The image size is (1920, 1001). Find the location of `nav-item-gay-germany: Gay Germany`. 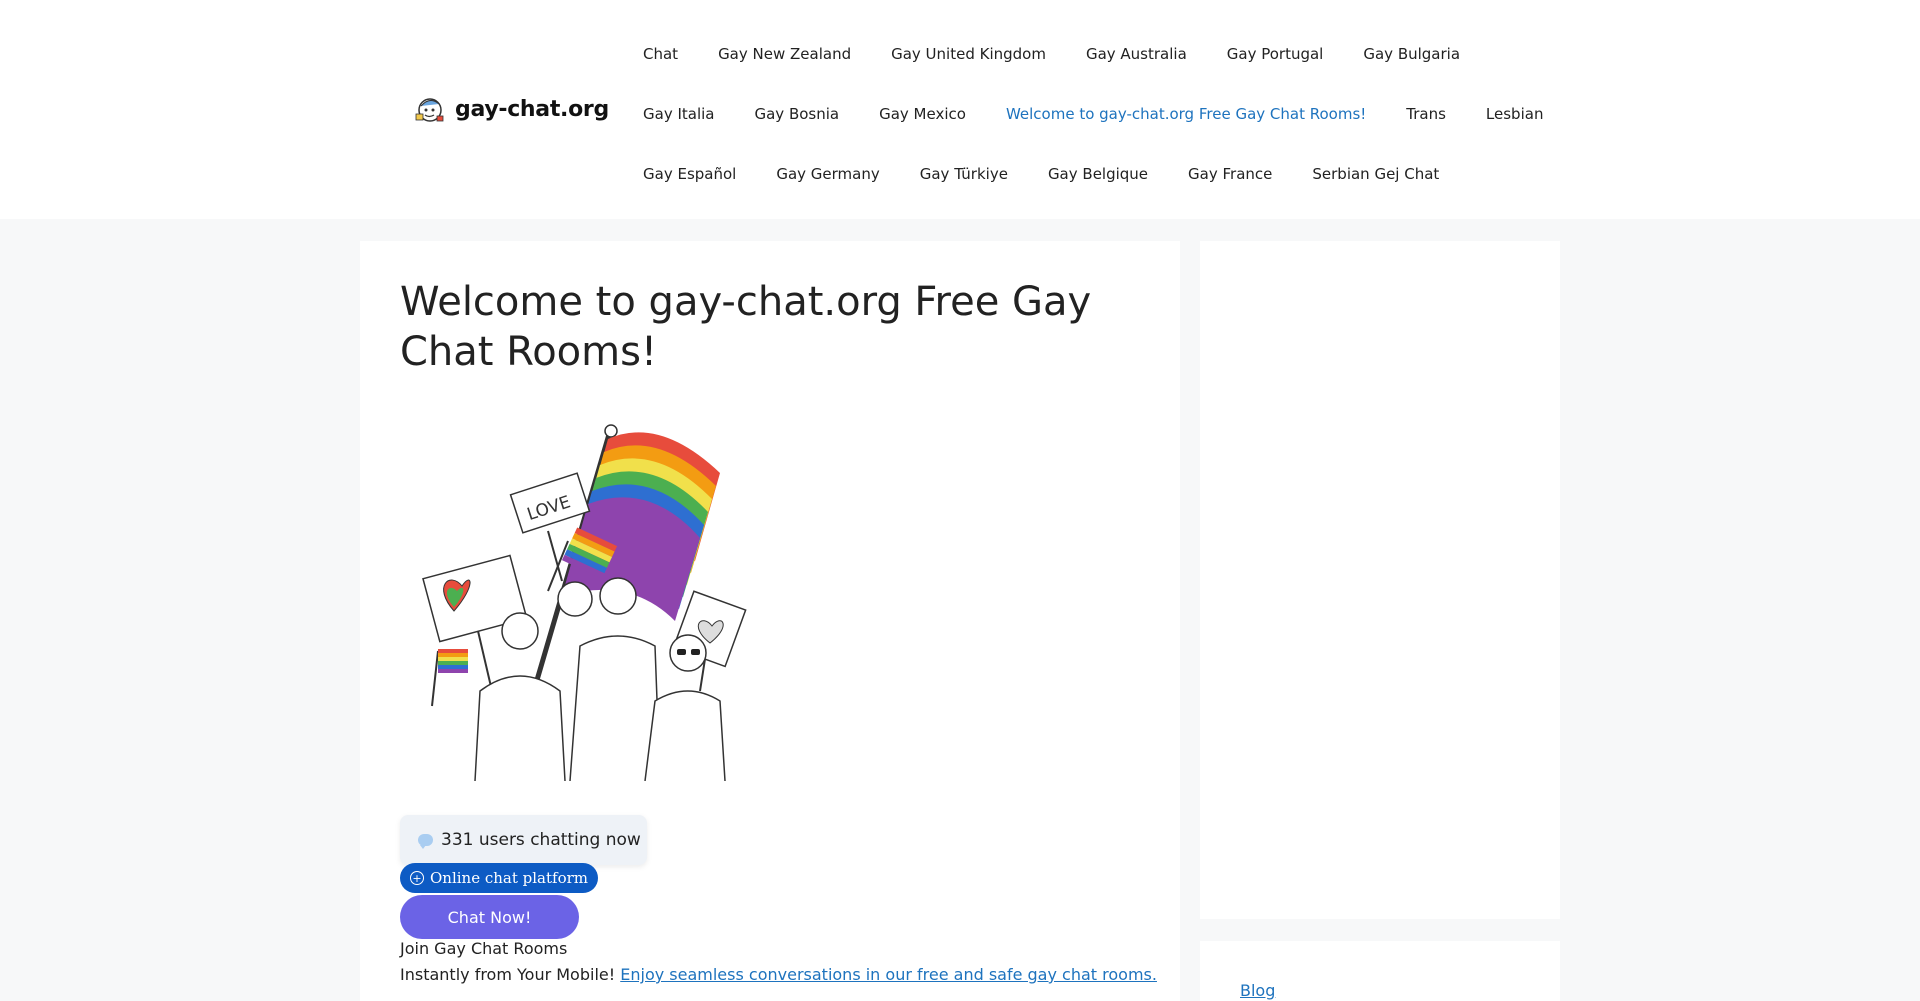

nav-item-gay-germany: Gay Germany is located at coordinates (827, 174).